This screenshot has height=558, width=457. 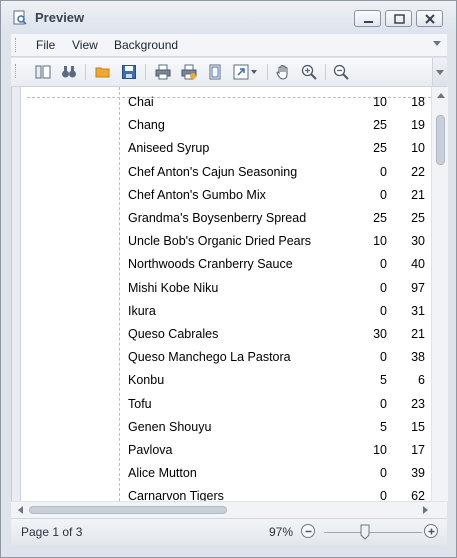 What do you see at coordinates (226, 265) in the screenshot?
I see `report-row: Northwoods Cranberry Sauce 0 40` at bounding box center [226, 265].